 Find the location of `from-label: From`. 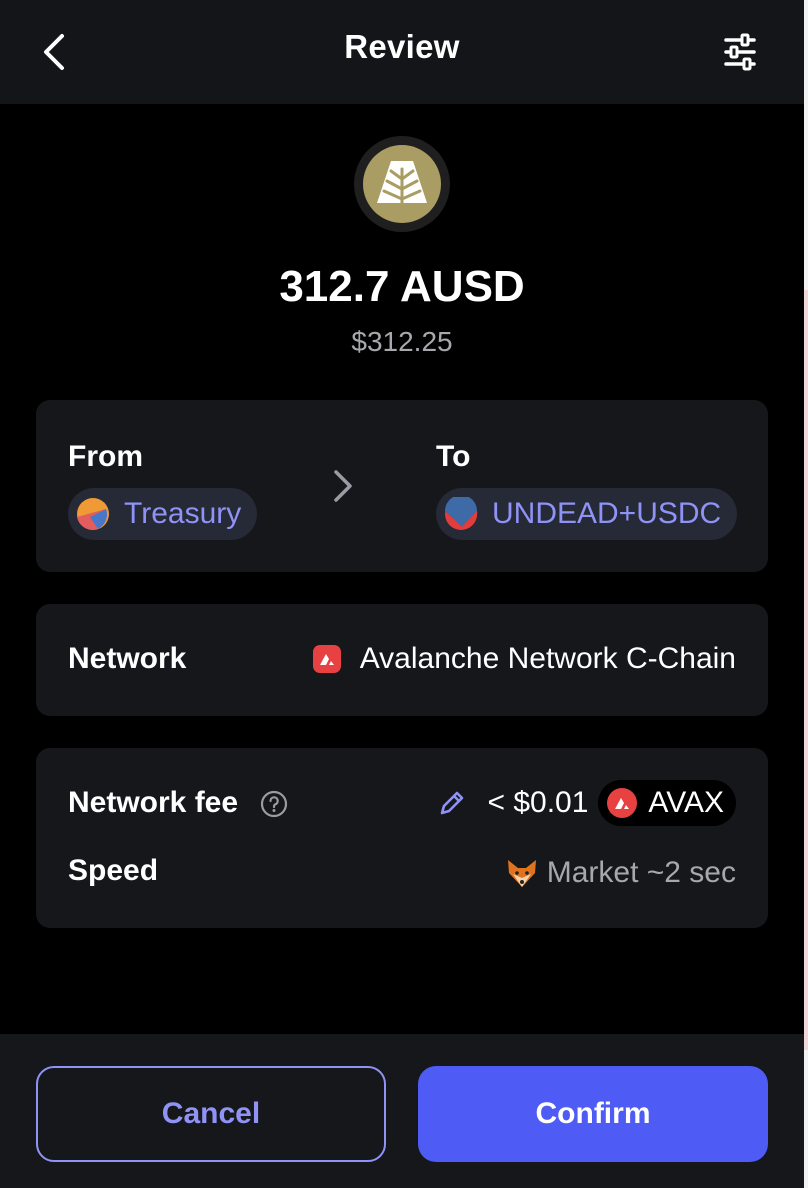

from-label: From is located at coordinates (105, 456).